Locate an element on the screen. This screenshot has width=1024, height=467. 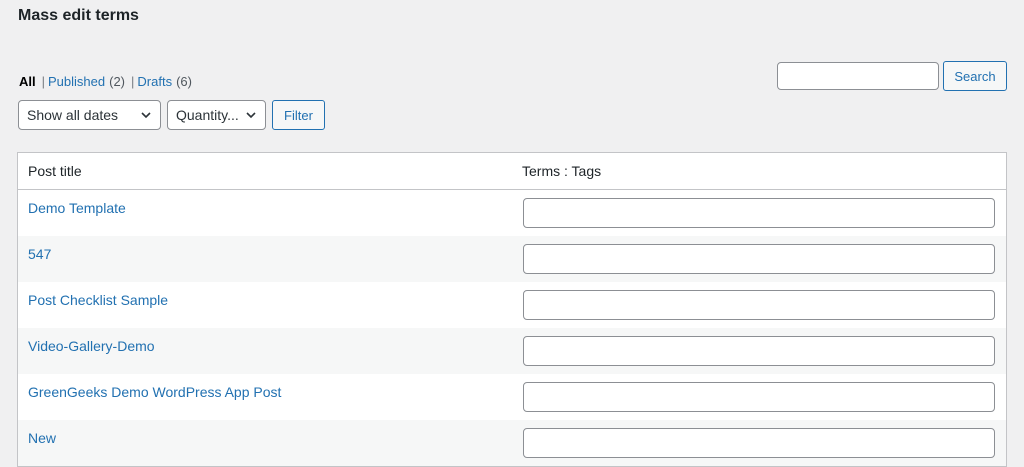
search-button: Search is located at coordinates (975, 76).